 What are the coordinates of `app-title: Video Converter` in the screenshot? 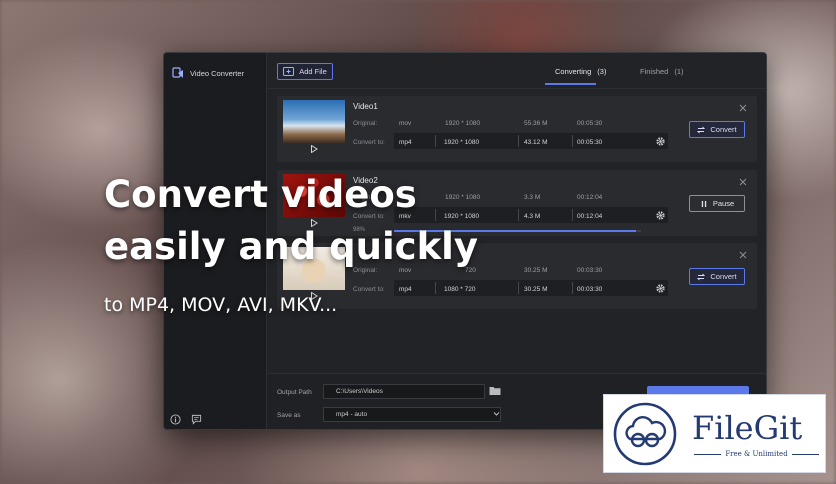 It's located at (208, 73).